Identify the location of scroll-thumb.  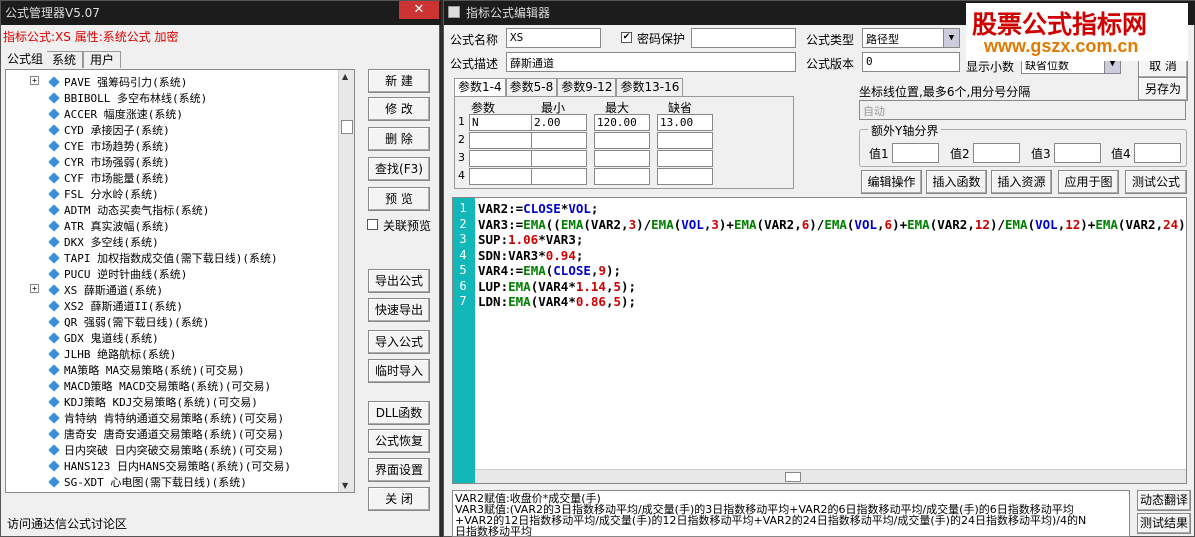
(347, 127).